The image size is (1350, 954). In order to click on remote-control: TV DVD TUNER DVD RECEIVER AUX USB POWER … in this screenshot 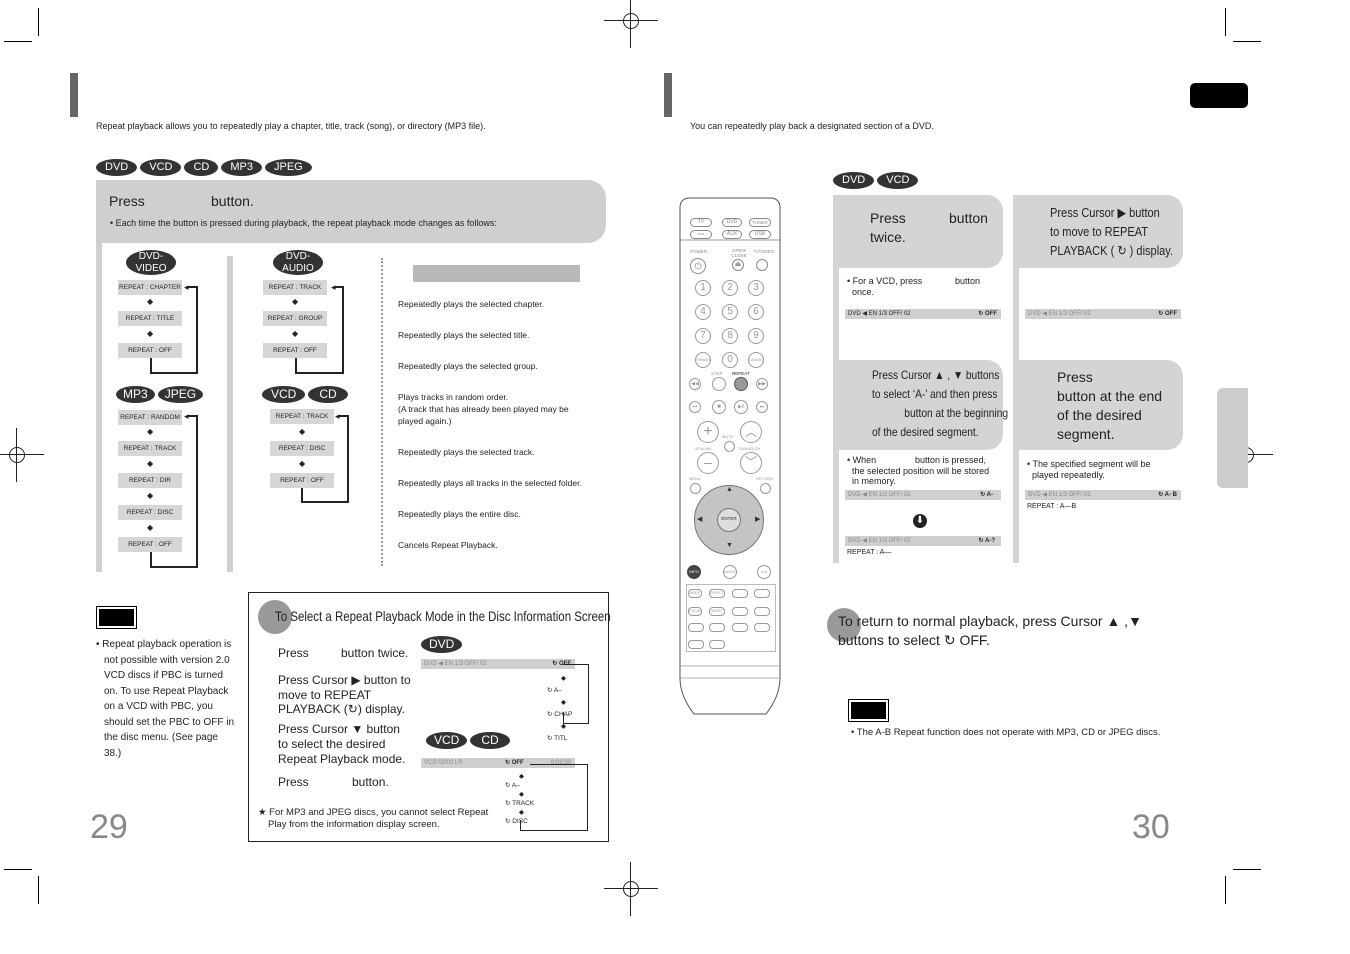, I will do `click(730, 456)`.